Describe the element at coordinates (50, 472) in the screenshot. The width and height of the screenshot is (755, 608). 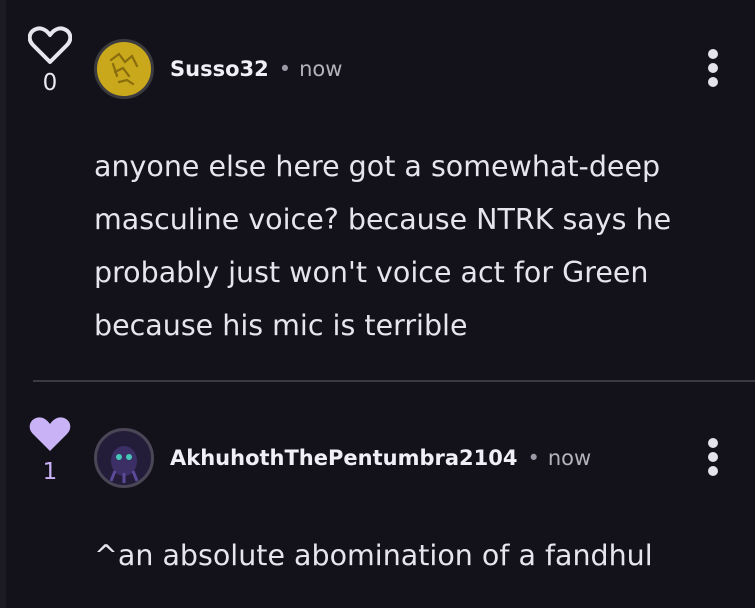
I see `like-count: 1` at that location.